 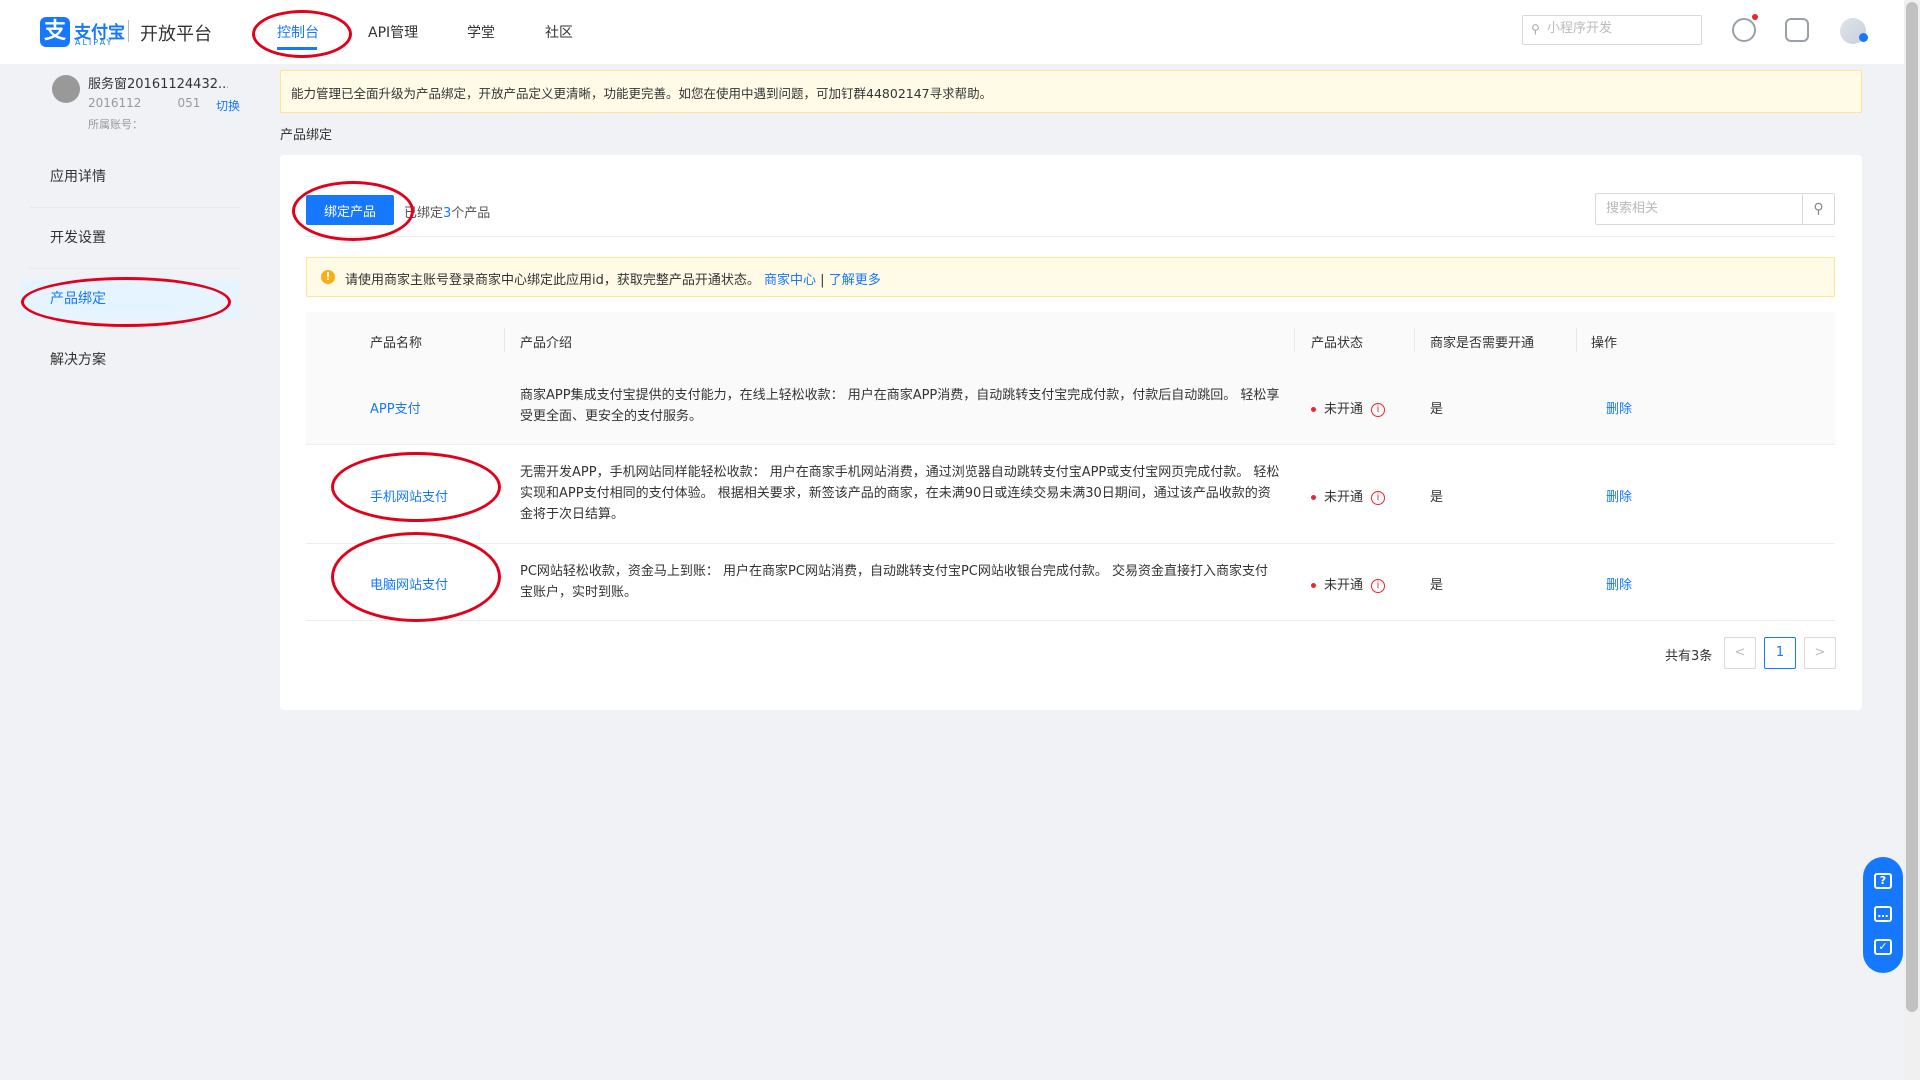 I want to click on col-product-name: 产品名称, so click(x=396, y=343).